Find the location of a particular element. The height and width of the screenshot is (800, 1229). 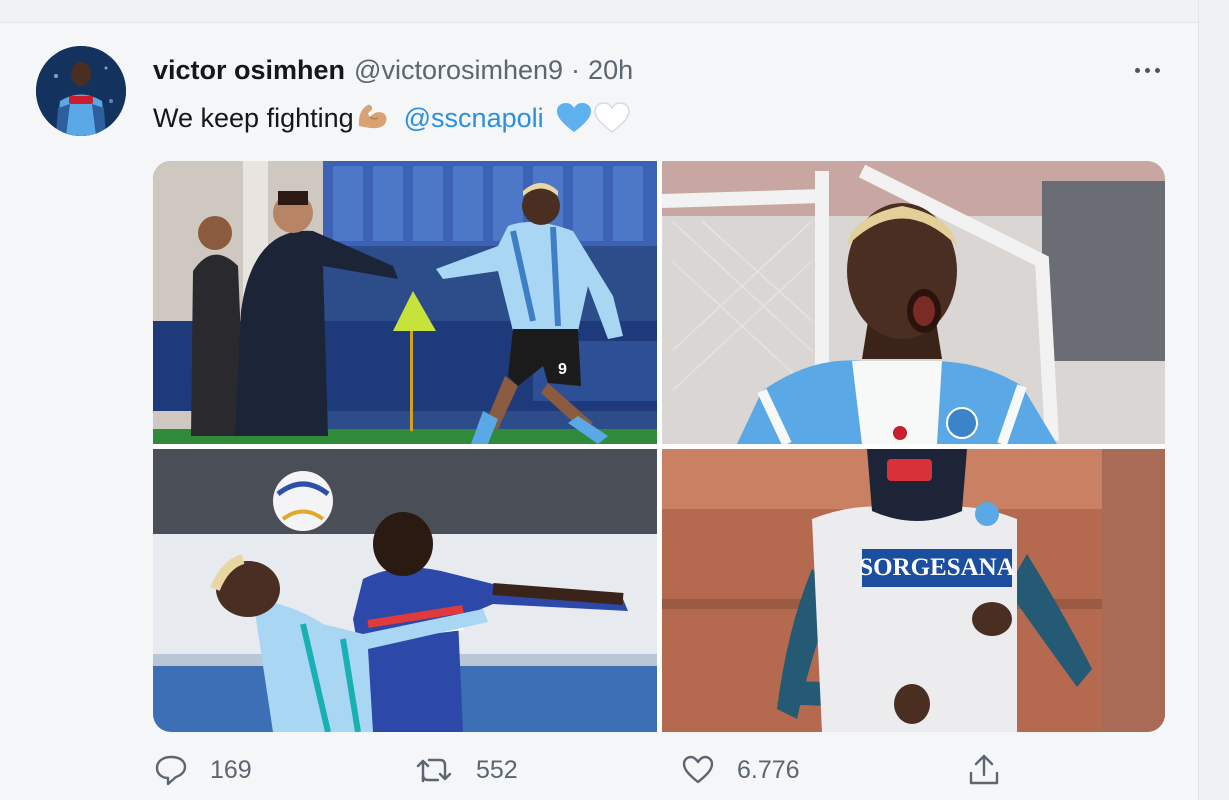

like-icon is located at coordinates (698, 769).